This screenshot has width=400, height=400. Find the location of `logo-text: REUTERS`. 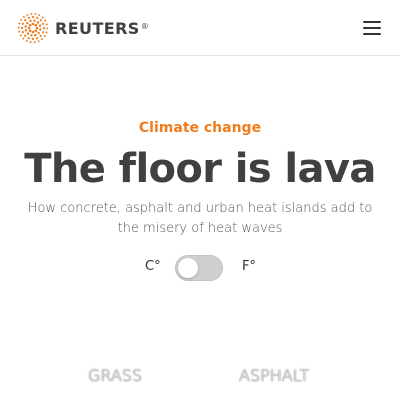

logo-text: REUTERS is located at coordinates (97, 28).